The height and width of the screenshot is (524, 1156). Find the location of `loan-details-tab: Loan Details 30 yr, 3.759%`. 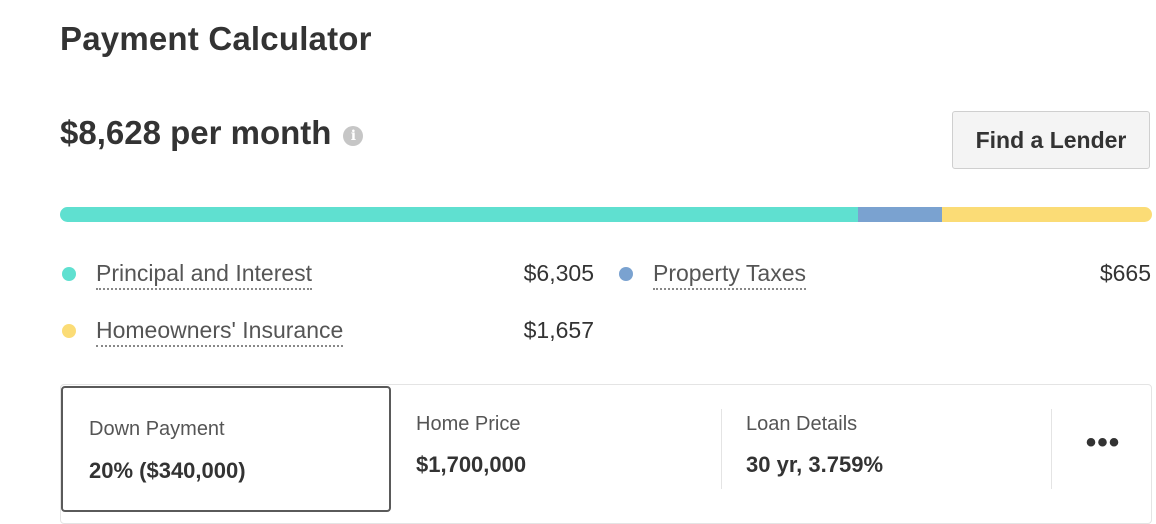

loan-details-tab: Loan Details 30 yr, 3.759% is located at coordinates (886, 448).